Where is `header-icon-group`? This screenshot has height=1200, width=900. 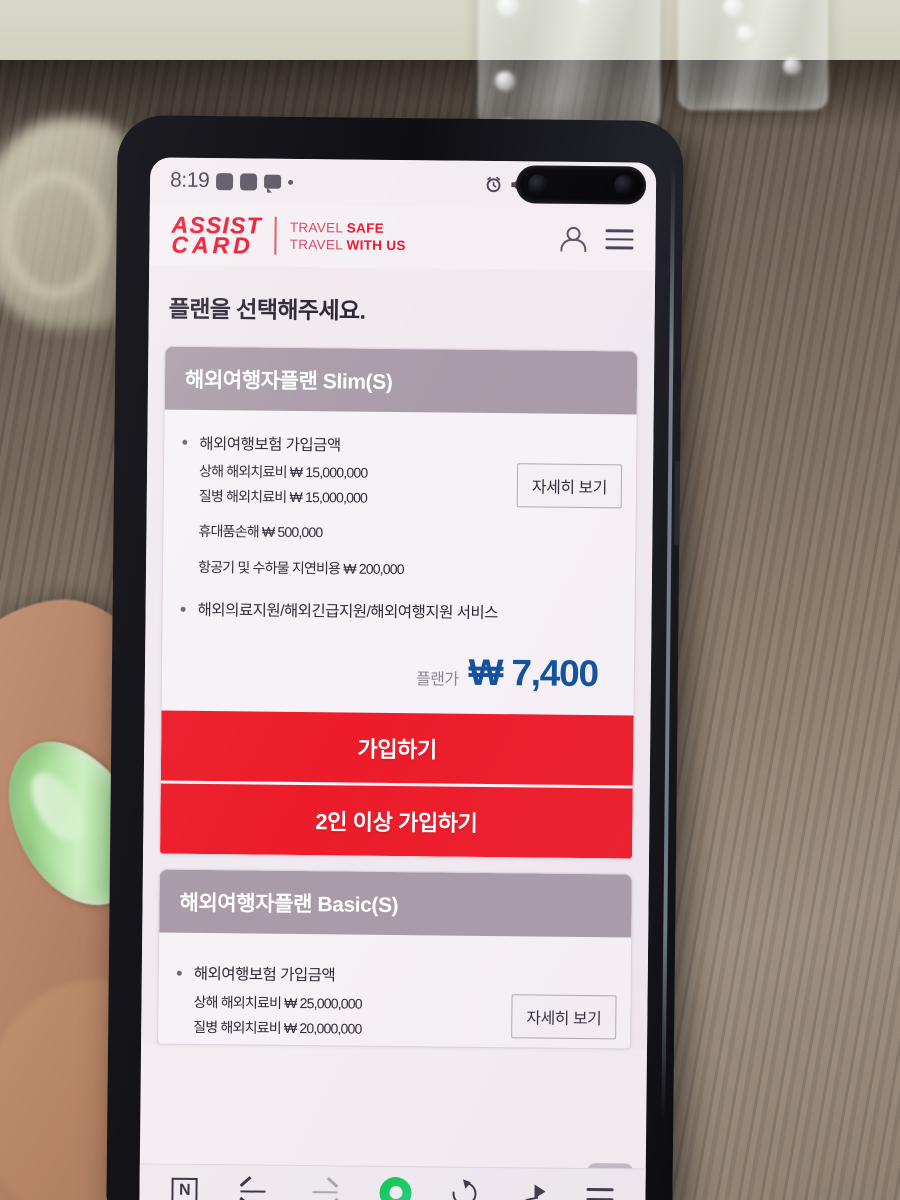
header-icon-group is located at coordinates (599, 239).